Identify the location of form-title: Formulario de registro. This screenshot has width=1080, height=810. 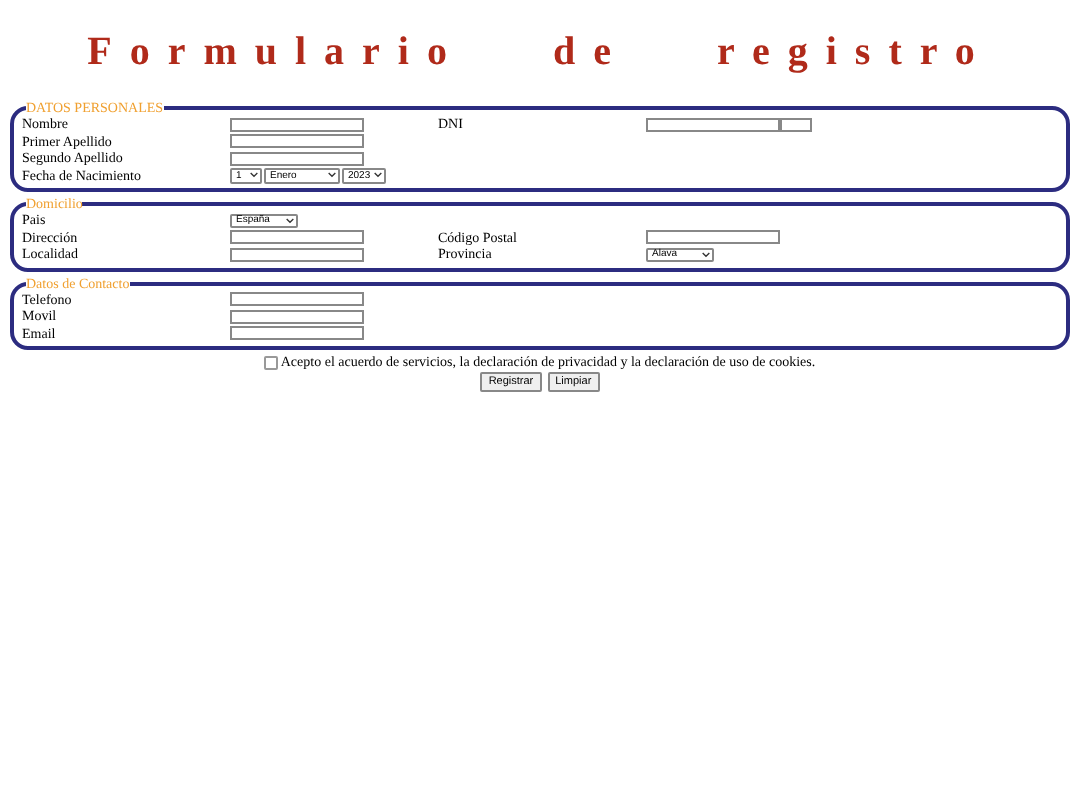
(540, 52).